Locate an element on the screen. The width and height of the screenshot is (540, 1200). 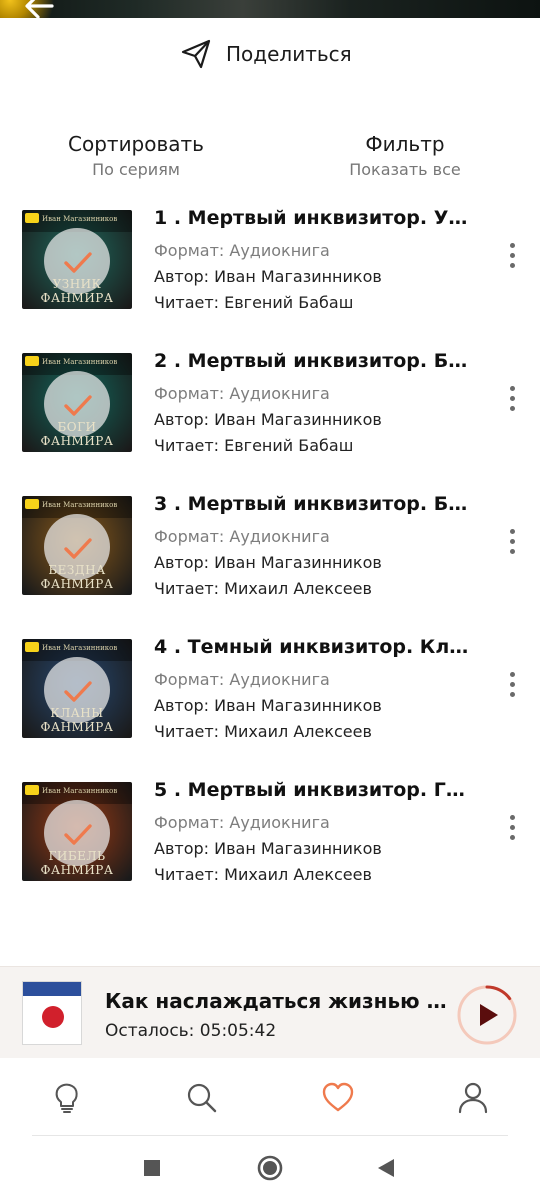
book-cover: Иван Магазинников УЗНИК ФАНМИРА is located at coordinates (77, 259).